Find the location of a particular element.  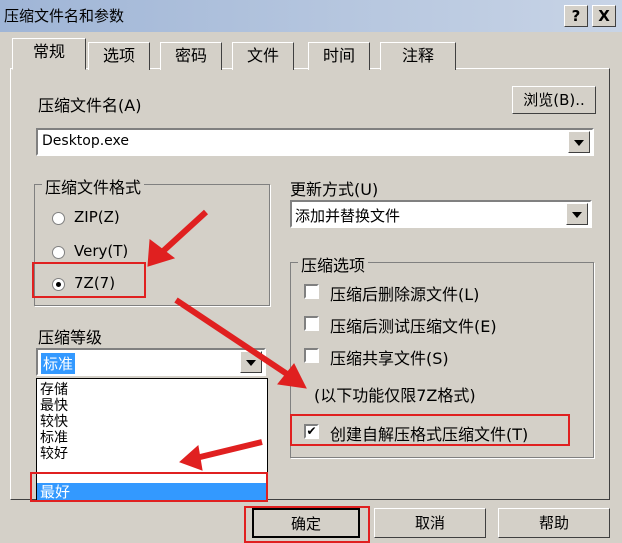

arrow-to-sfx is located at coordinates (233, 338).